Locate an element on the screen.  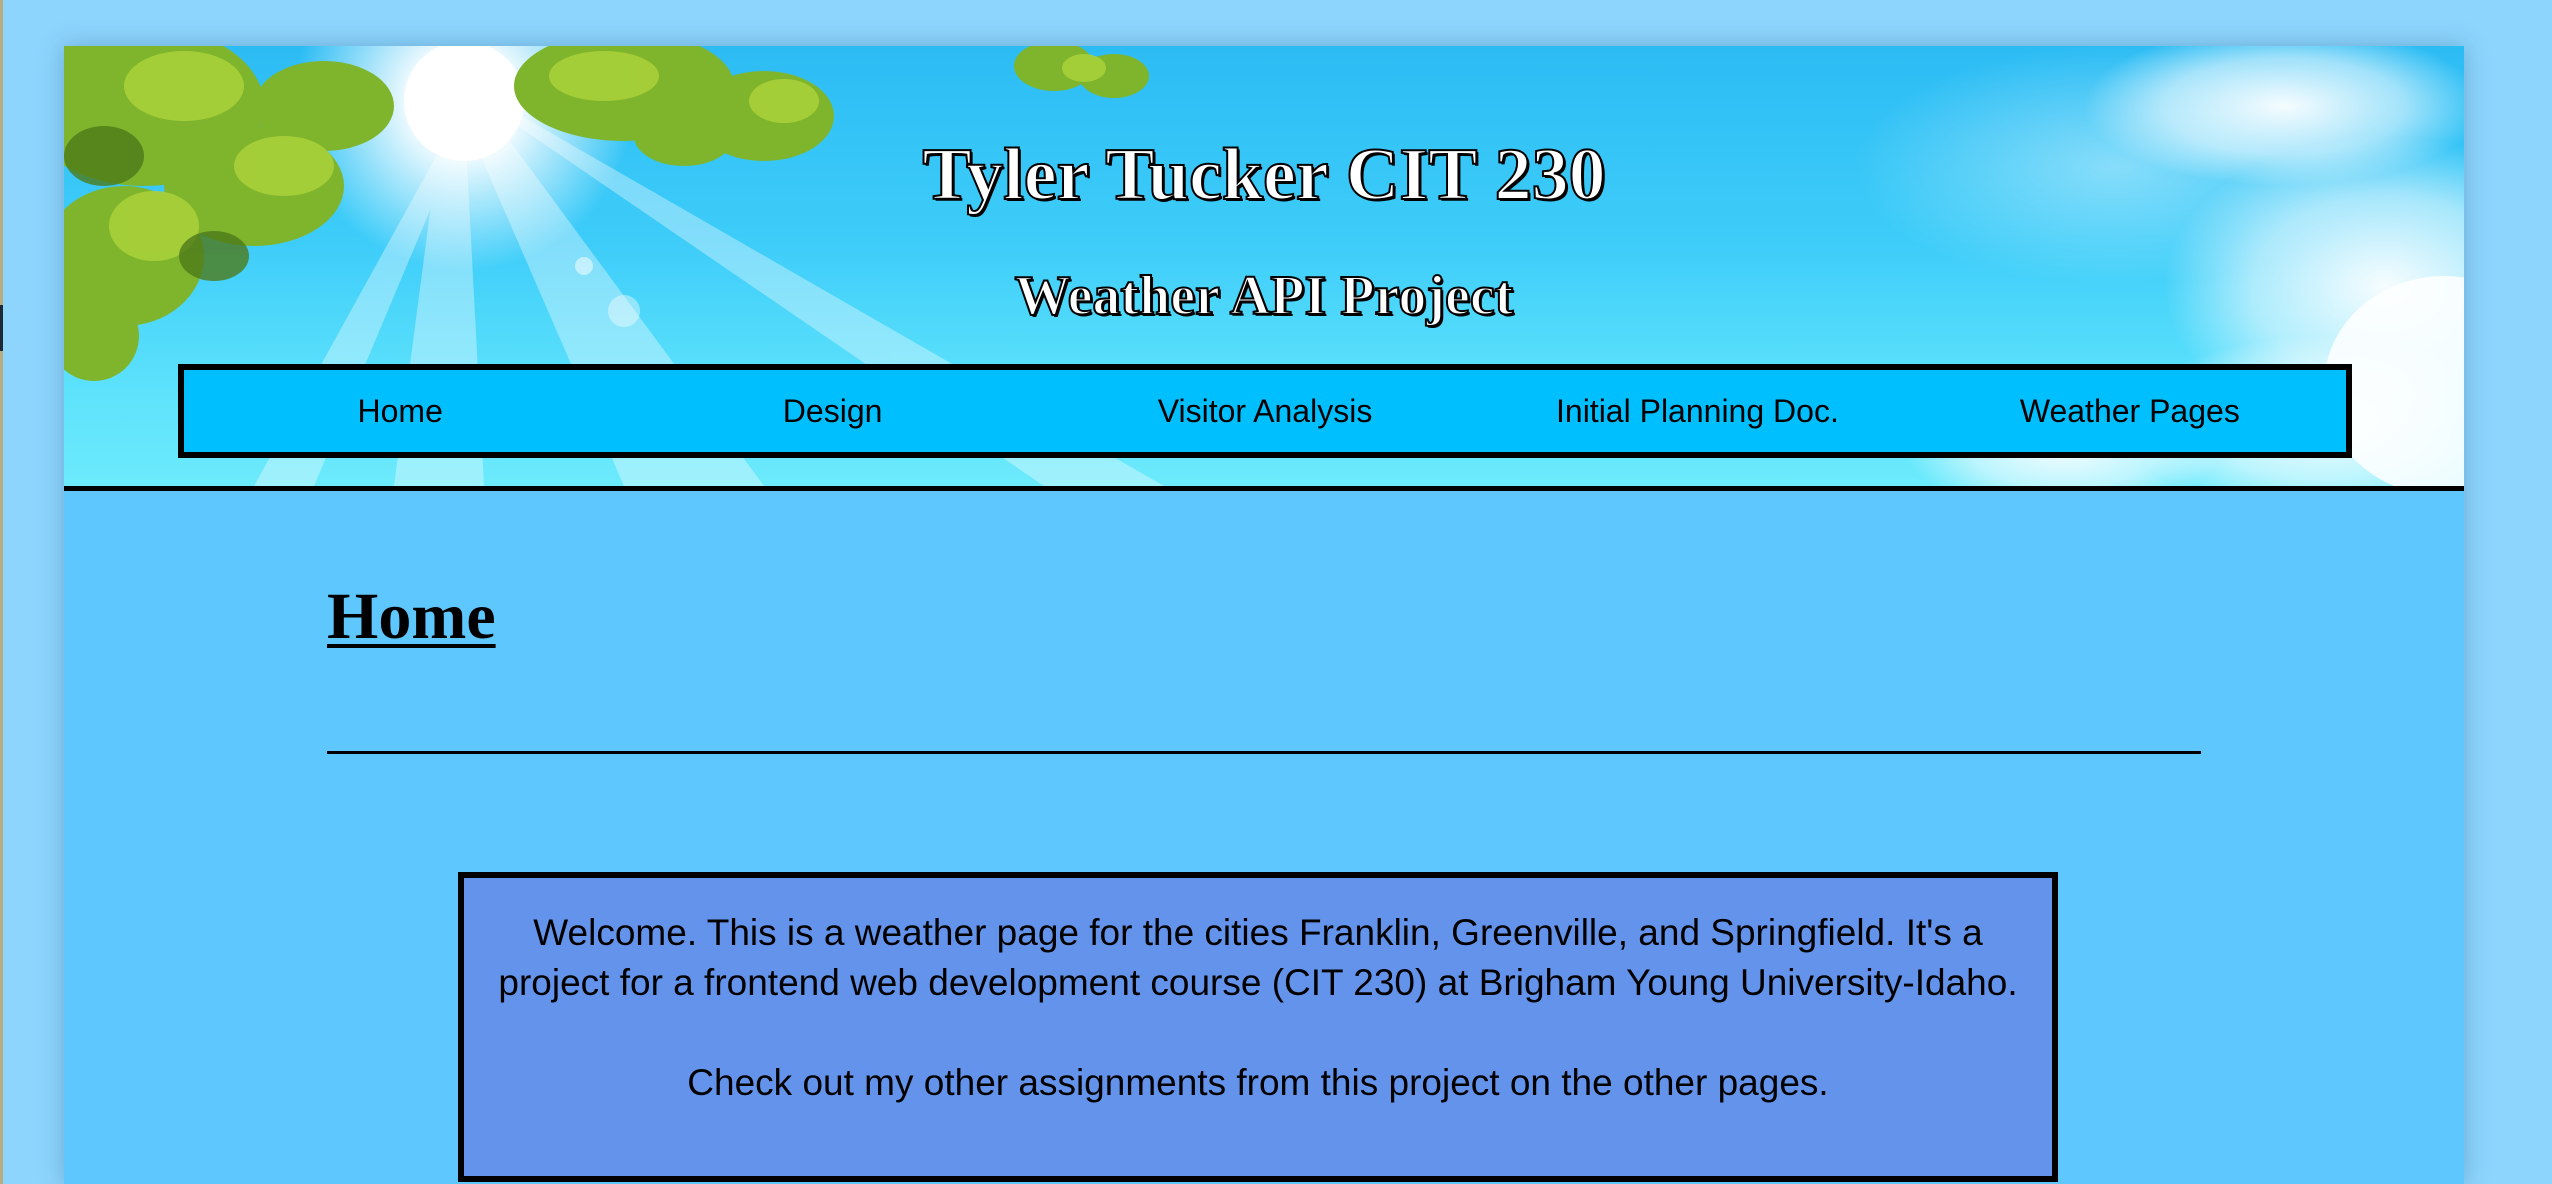
site-title: Tyler Tucker CIT 230 is located at coordinates (1263, 175).